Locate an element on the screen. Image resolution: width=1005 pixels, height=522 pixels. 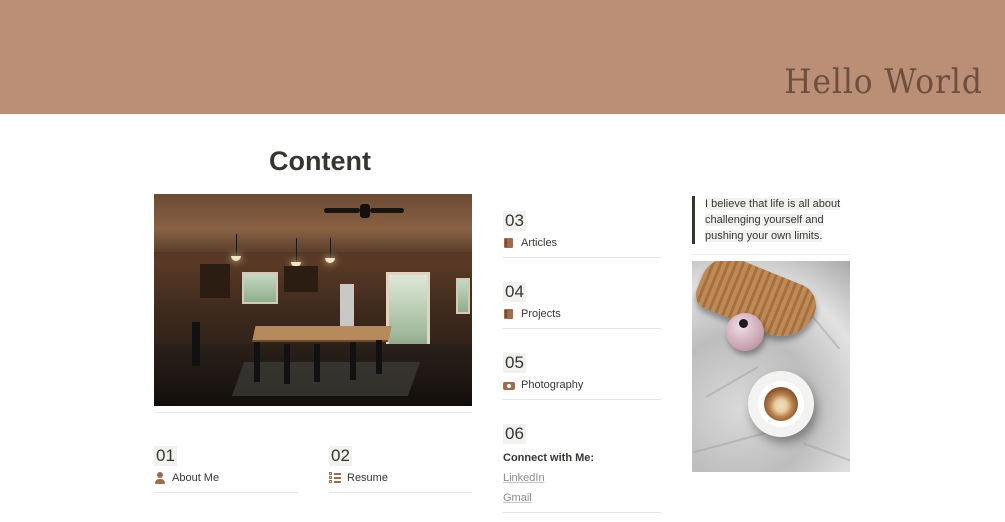
linkedin-link: LinkedIn is located at coordinates (582, 478).